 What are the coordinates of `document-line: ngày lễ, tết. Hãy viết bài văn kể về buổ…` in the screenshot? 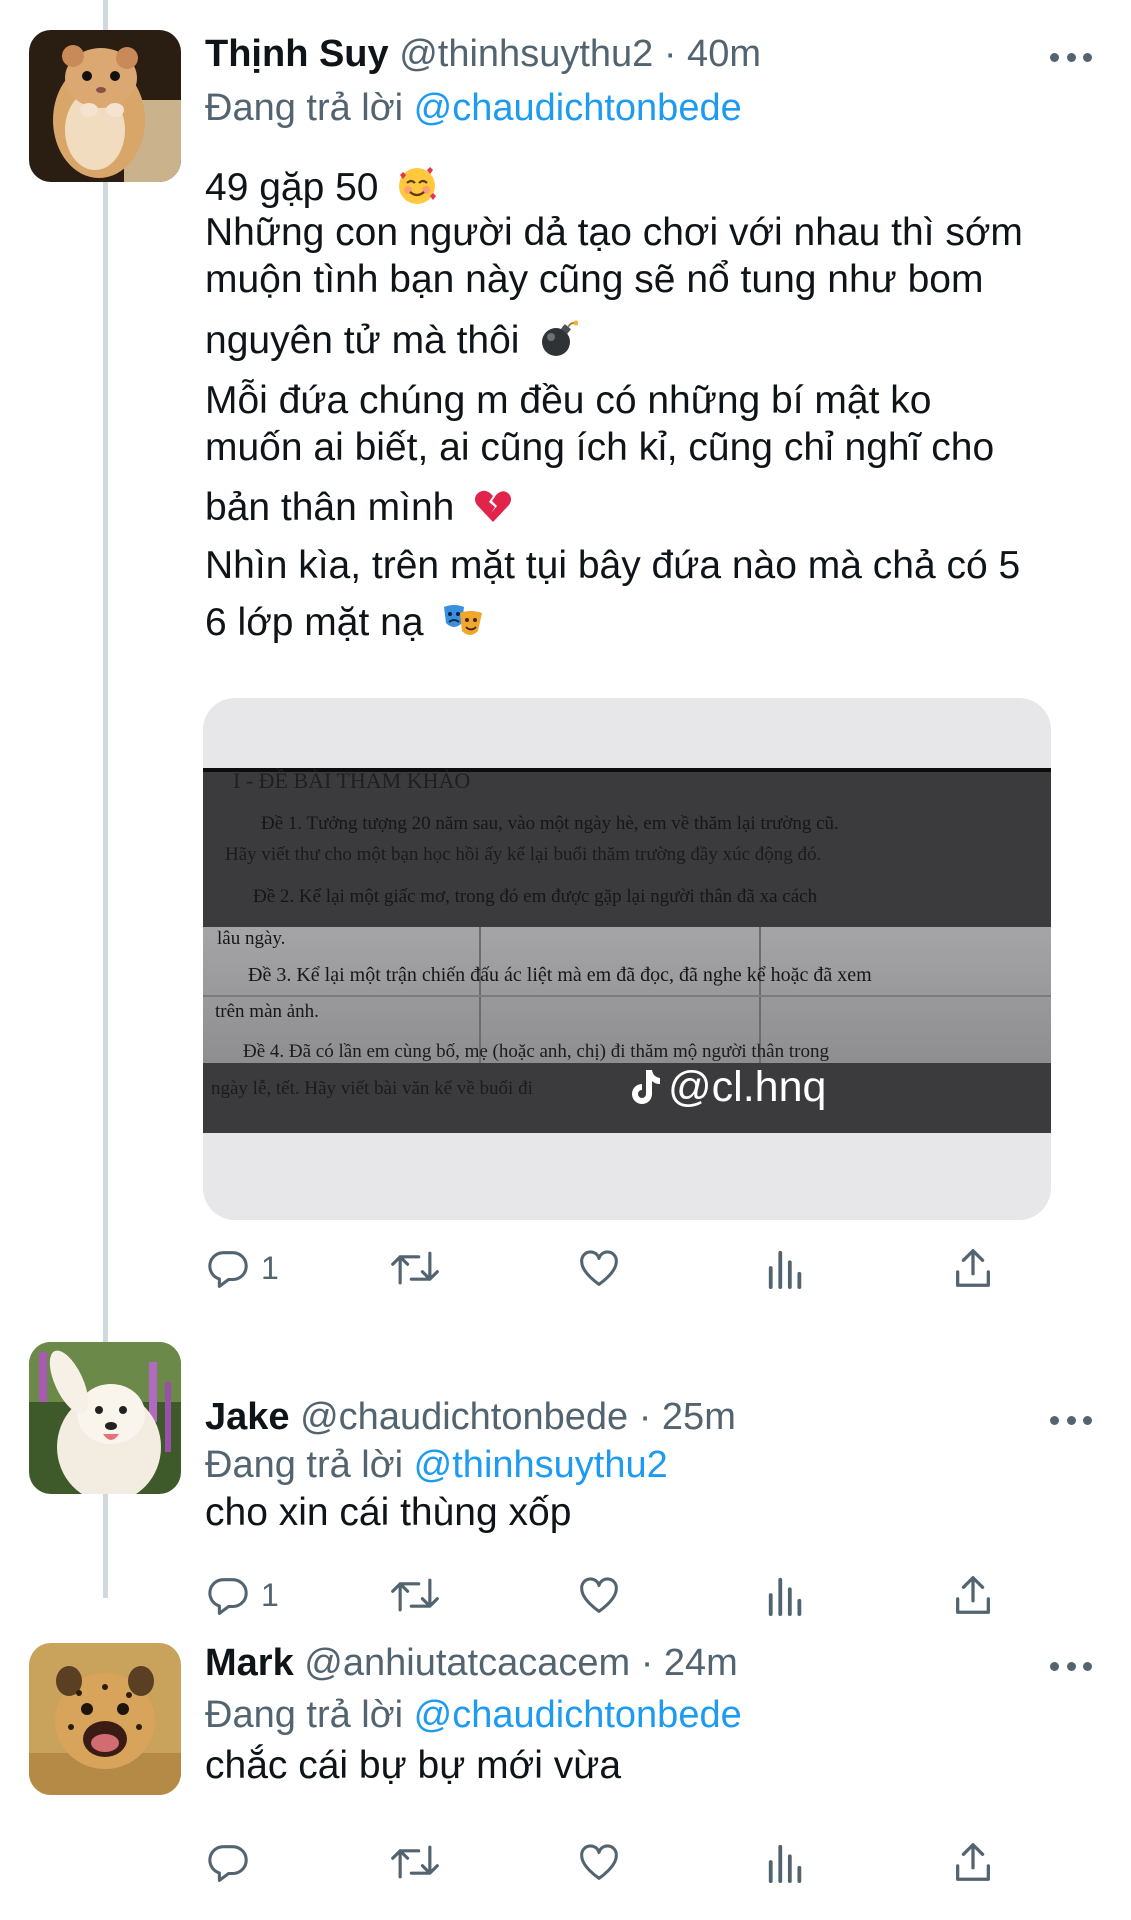 It's located at (372, 1088).